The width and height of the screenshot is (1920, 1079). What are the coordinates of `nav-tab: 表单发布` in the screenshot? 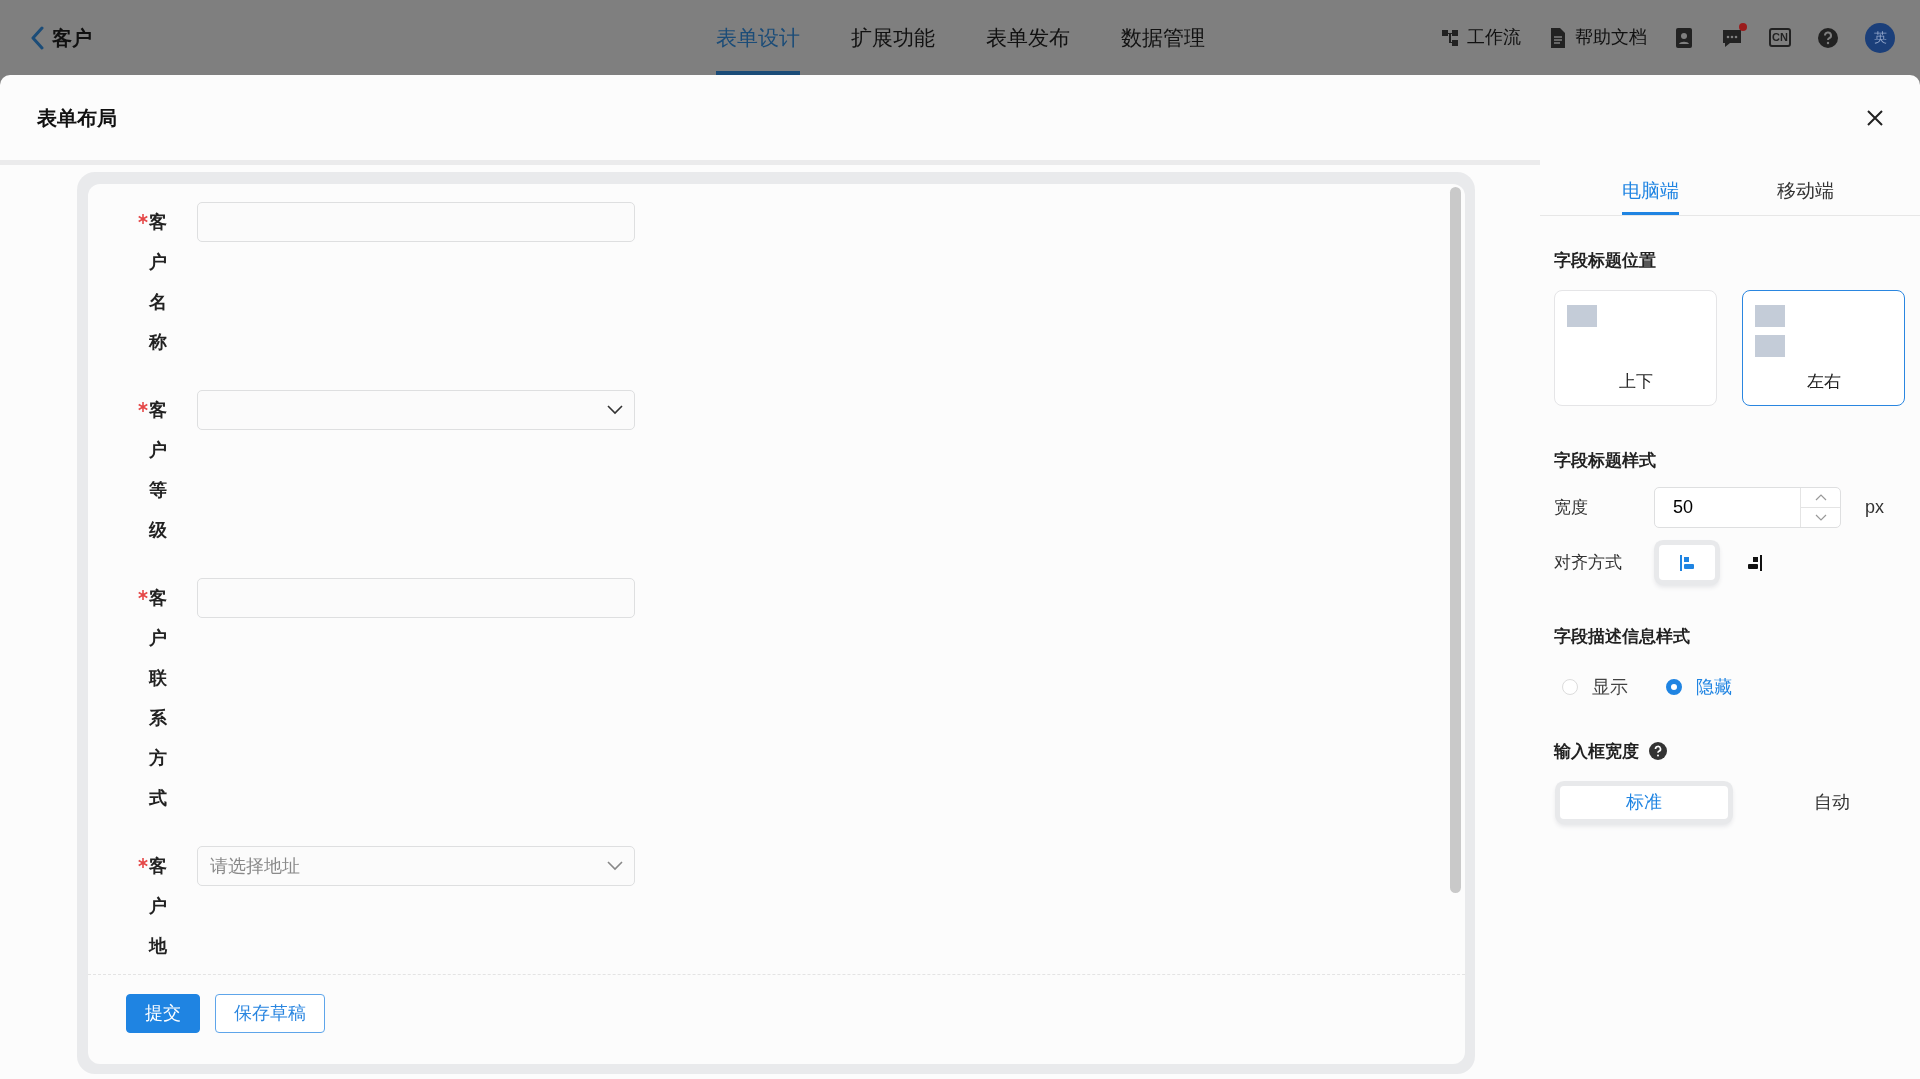 It's located at (1027, 37).